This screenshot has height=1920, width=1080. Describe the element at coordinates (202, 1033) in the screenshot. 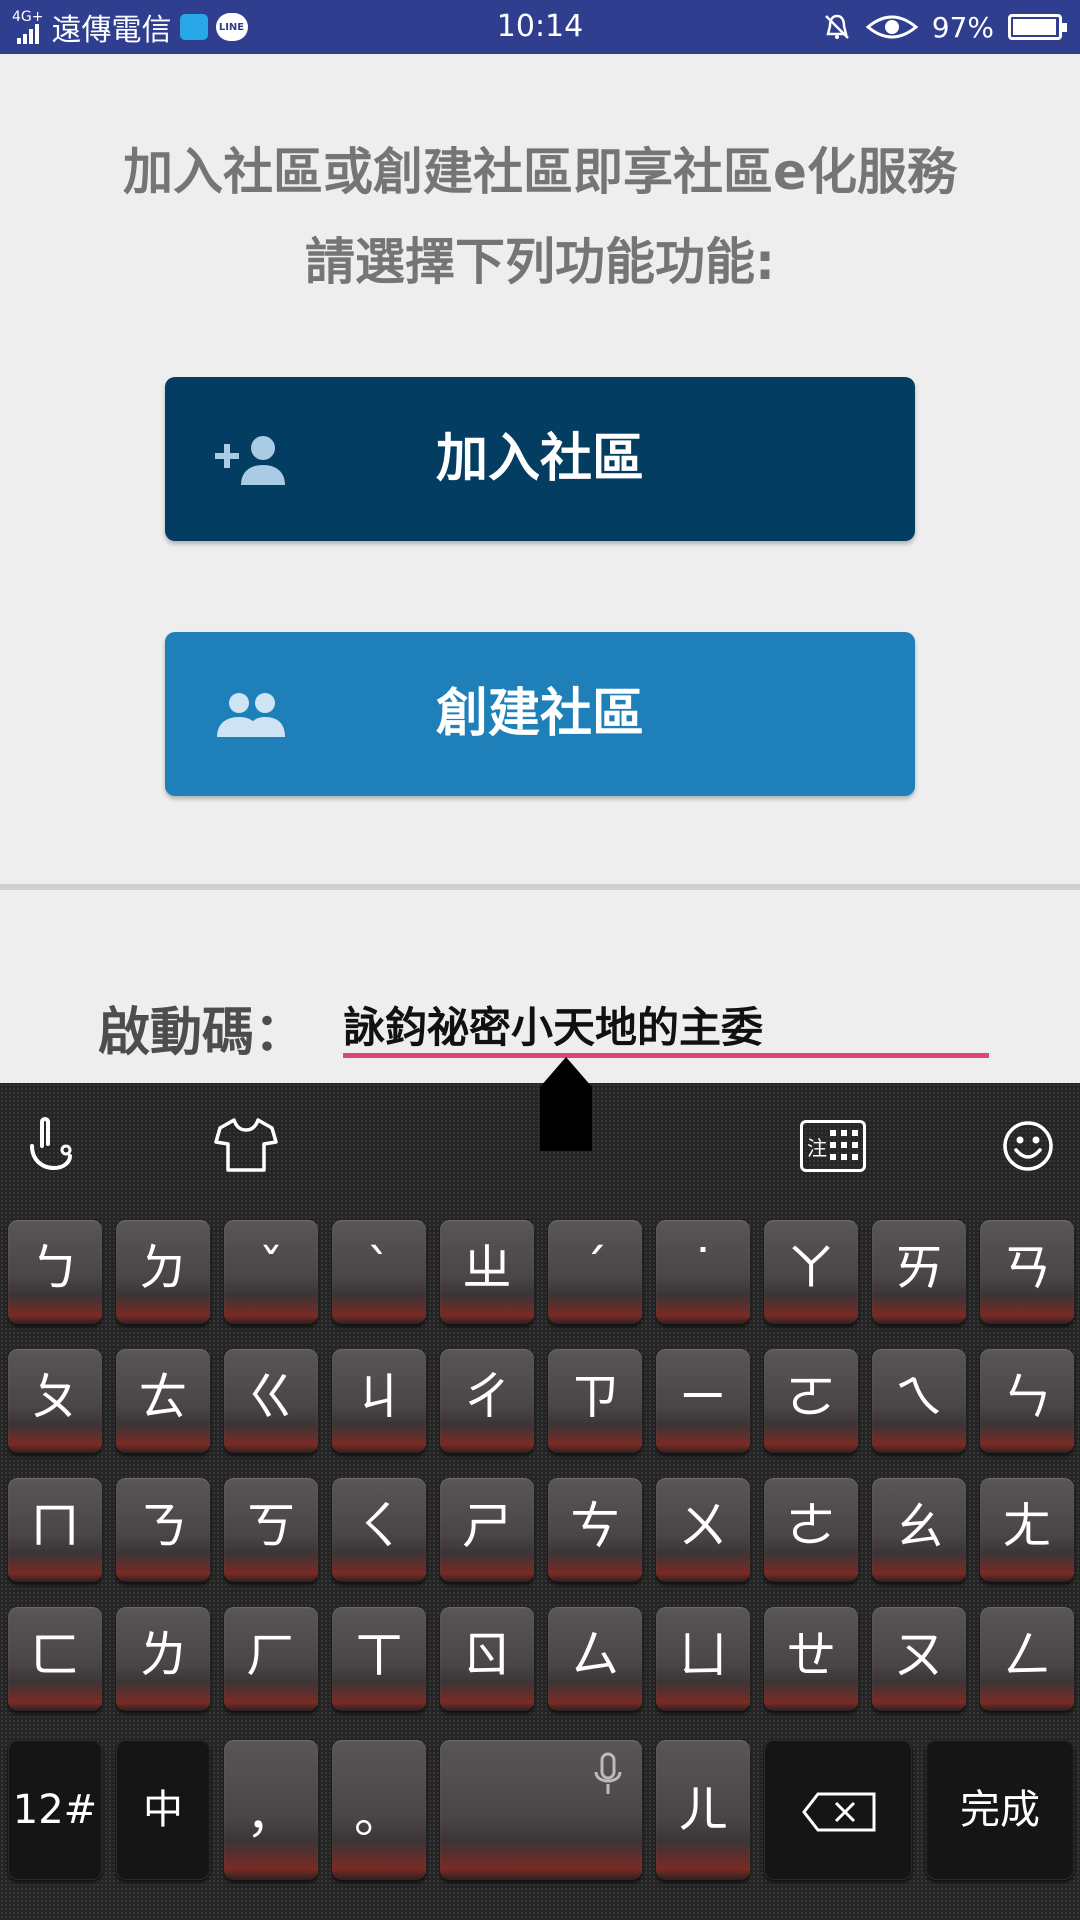

I see `activation-code-label: 啟動碼：` at that location.